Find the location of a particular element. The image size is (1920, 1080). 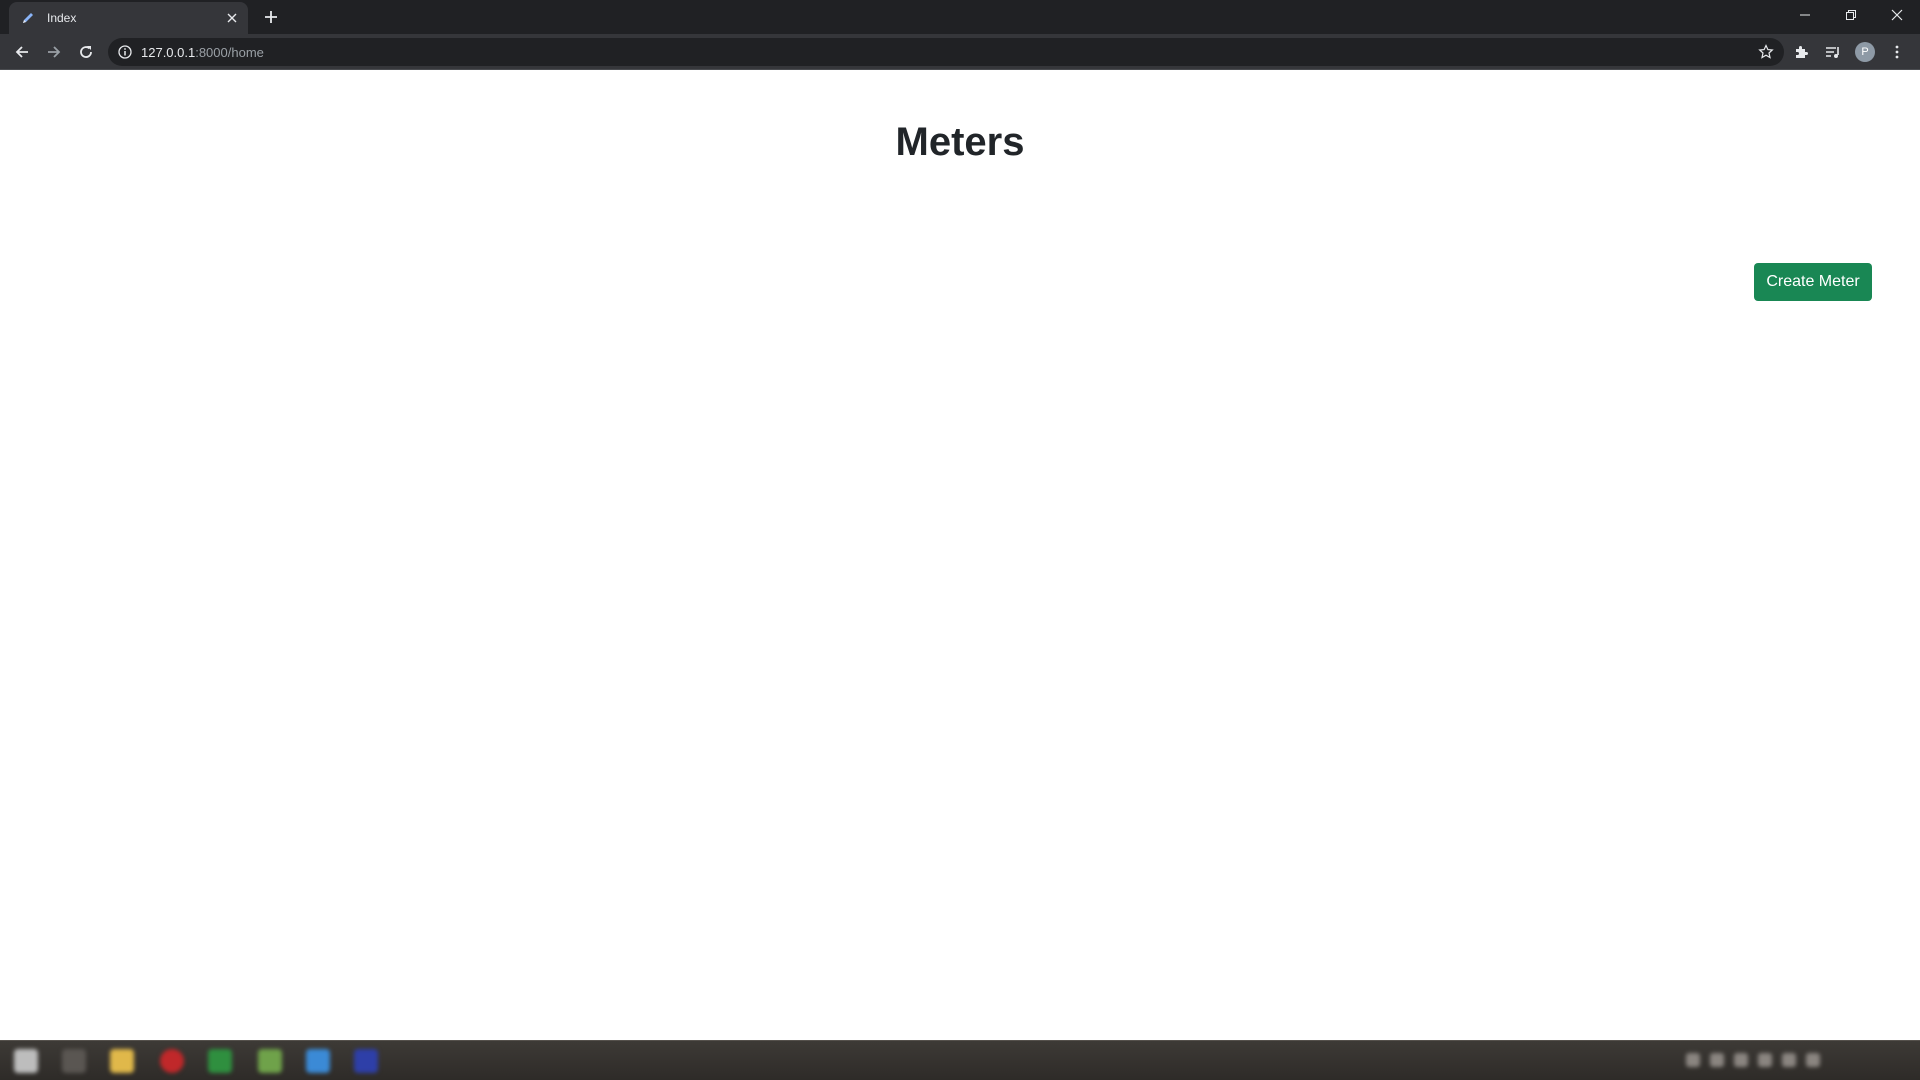

kebab-menu-icon is located at coordinates (1897, 52).